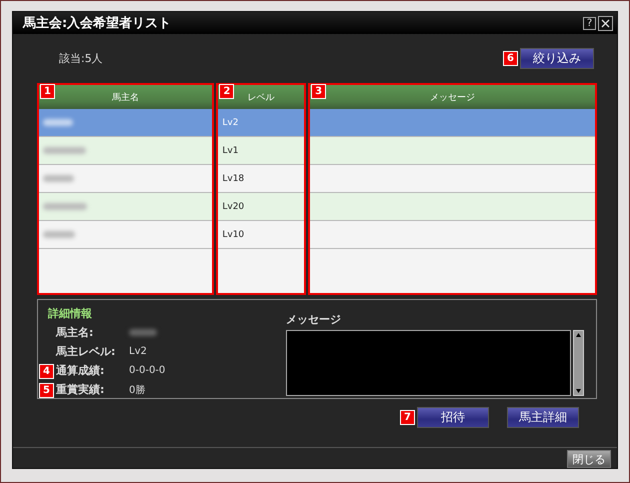 Image resolution: width=630 pixels, height=483 pixels. What do you see at coordinates (81, 389) in the screenshot?
I see `field-label: 重賞実績:` at bounding box center [81, 389].